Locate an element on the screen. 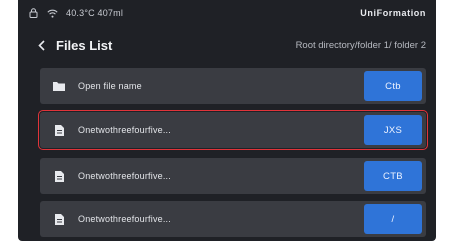 The image size is (451, 245). back-button is located at coordinates (41, 45).